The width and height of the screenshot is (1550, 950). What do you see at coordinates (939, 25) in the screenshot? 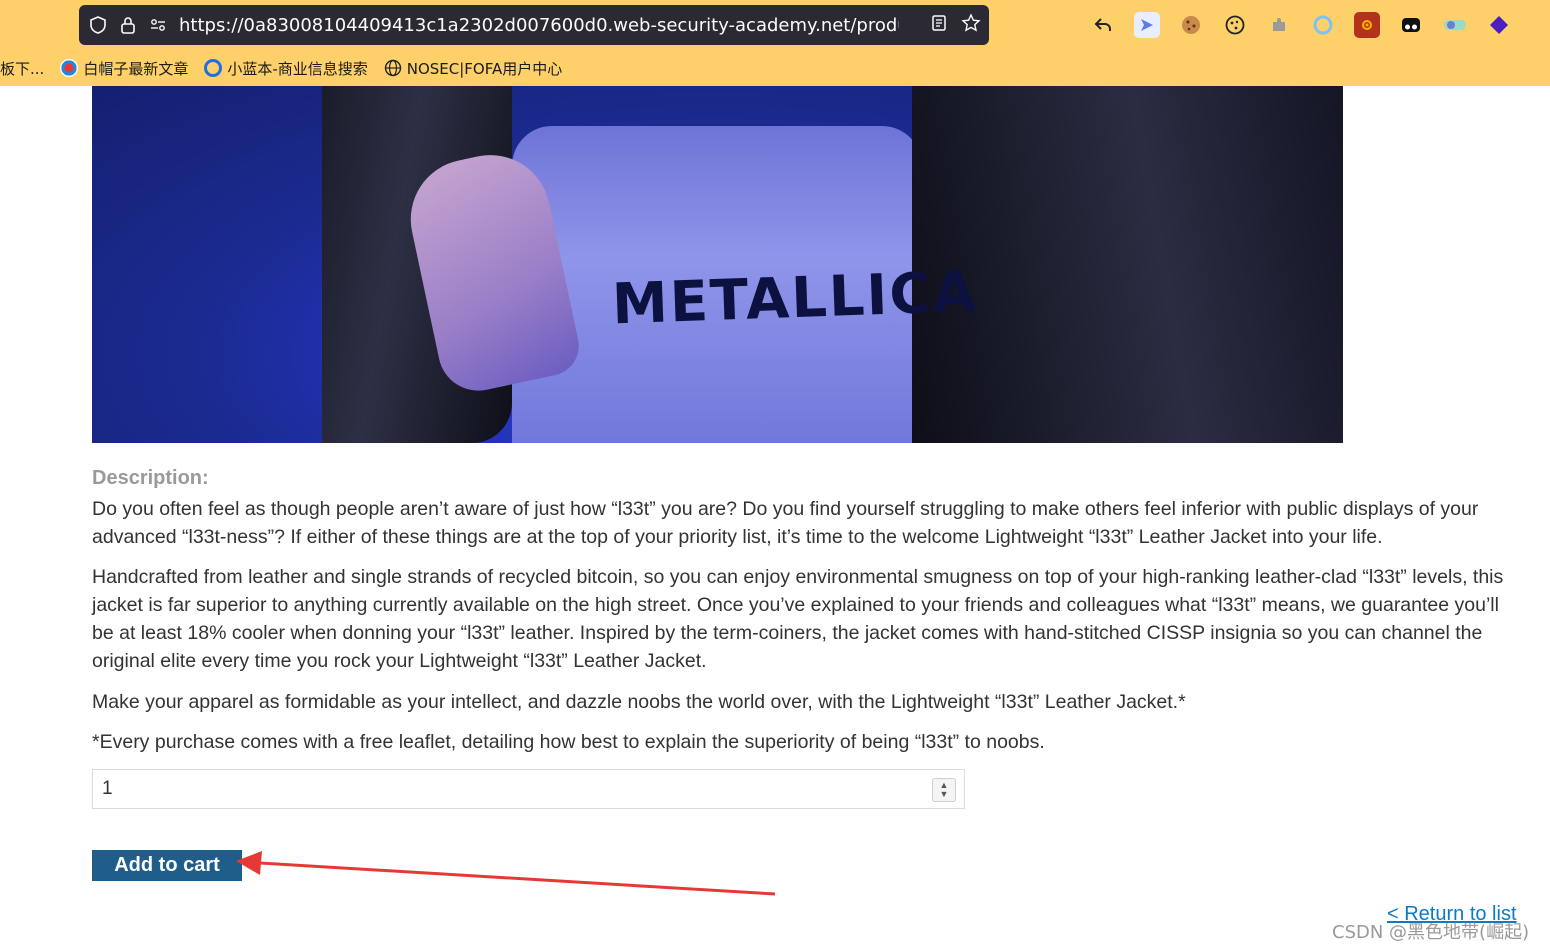
I see `reader-view-icon` at bounding box center [939, 25].